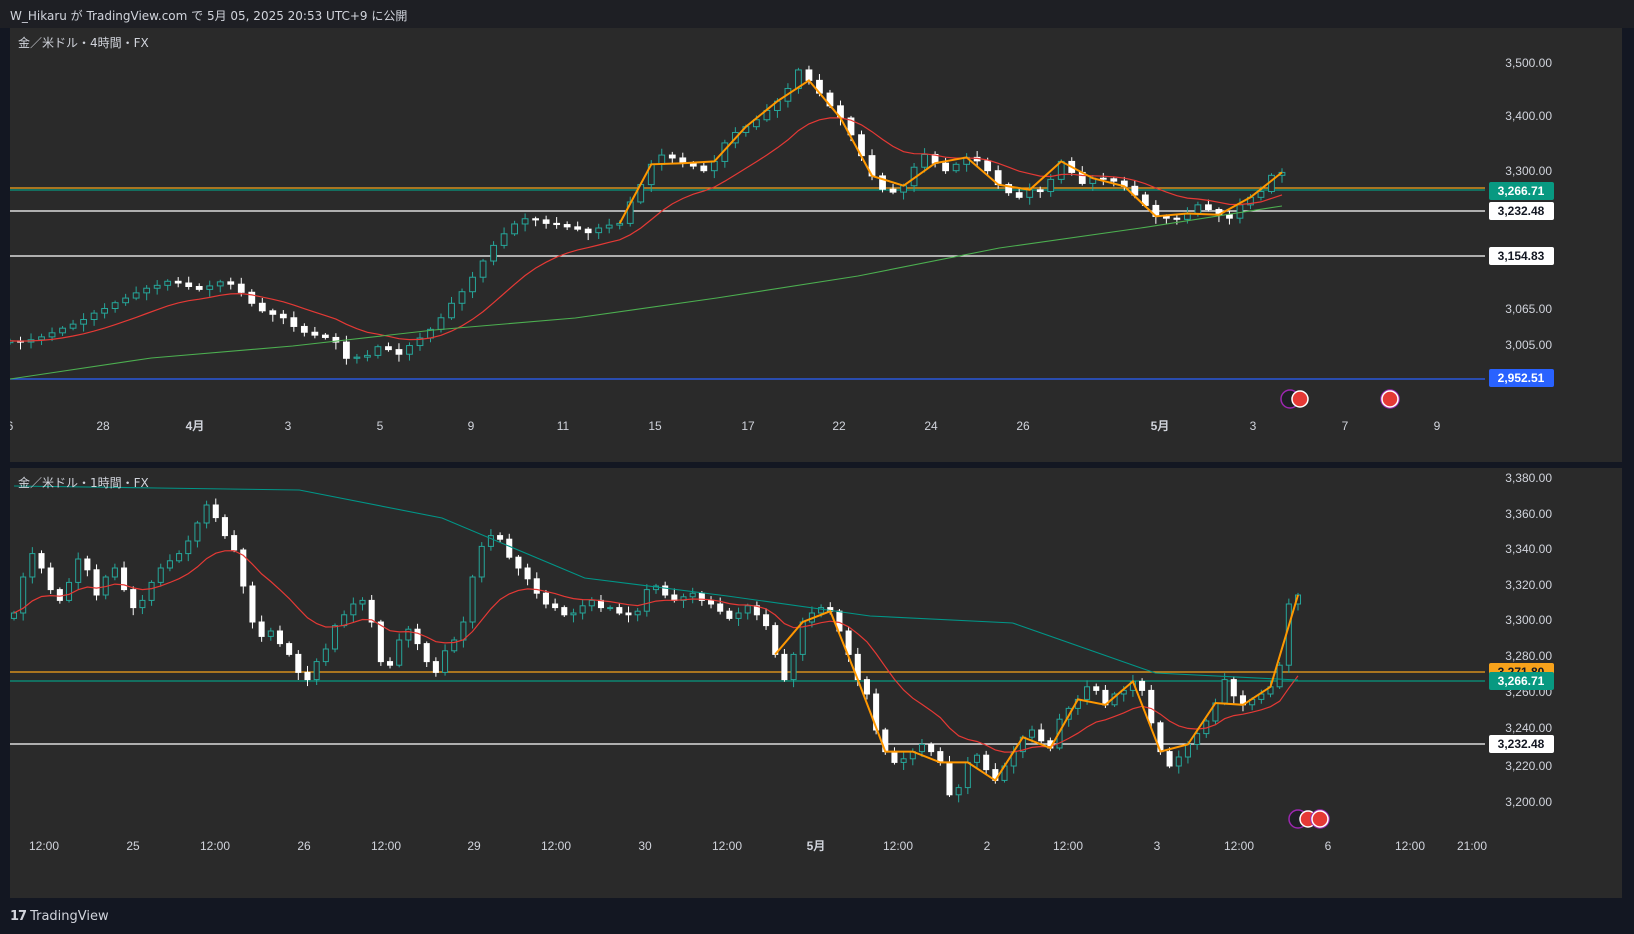  I want to click on tradingview-logo: 17 TradingView, so click(59, 916).